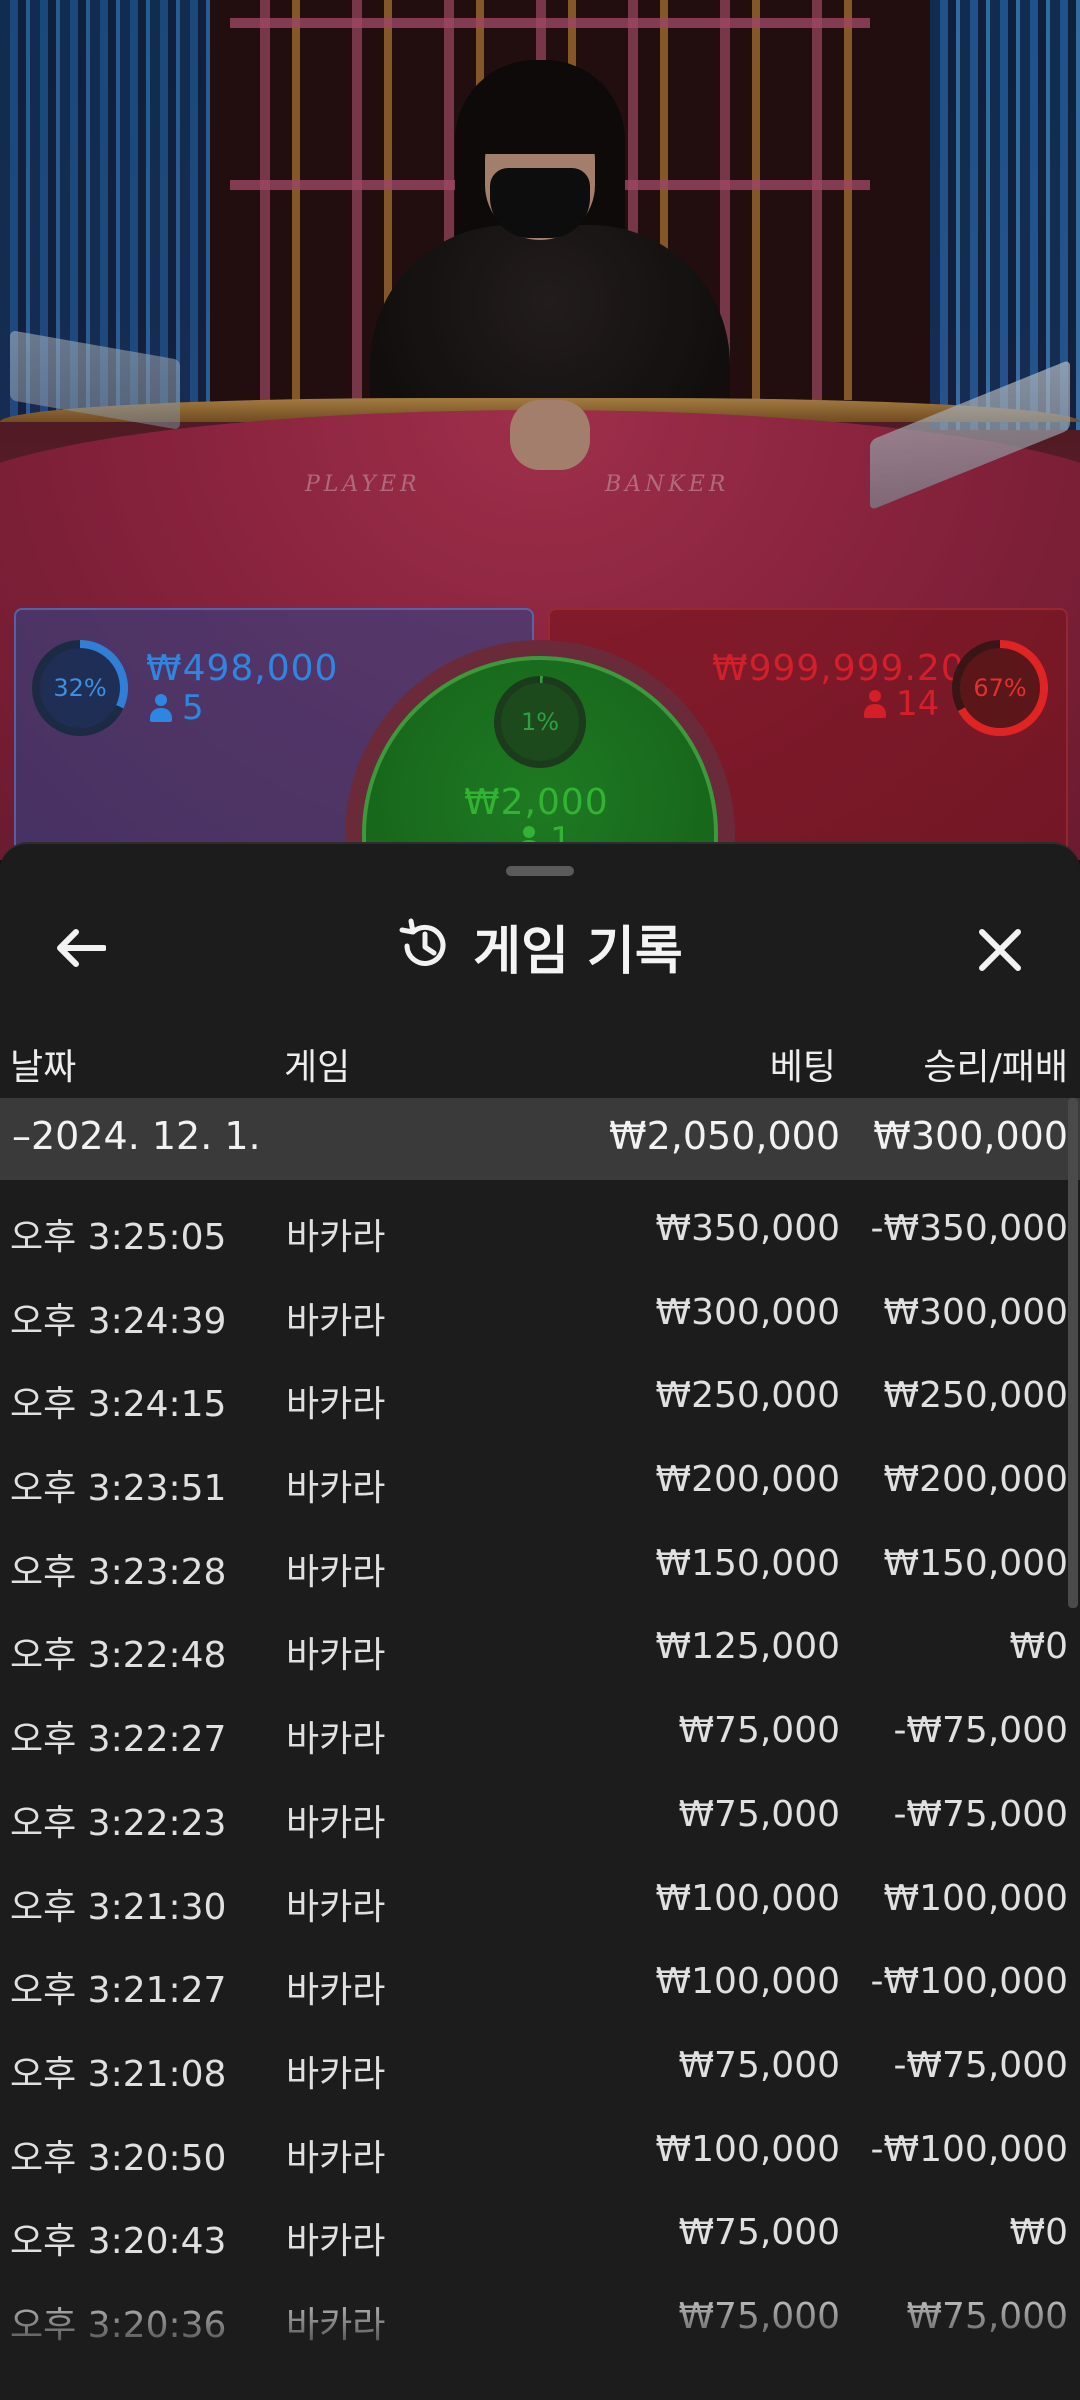 The height and width of the screenshot is (2400, 1080). Describe the element at coordinates (540, 1557) in the screenshot. I see `history-row: 오후 3:23:28 바카라 ₩150,000 ₩150,000` at that location.